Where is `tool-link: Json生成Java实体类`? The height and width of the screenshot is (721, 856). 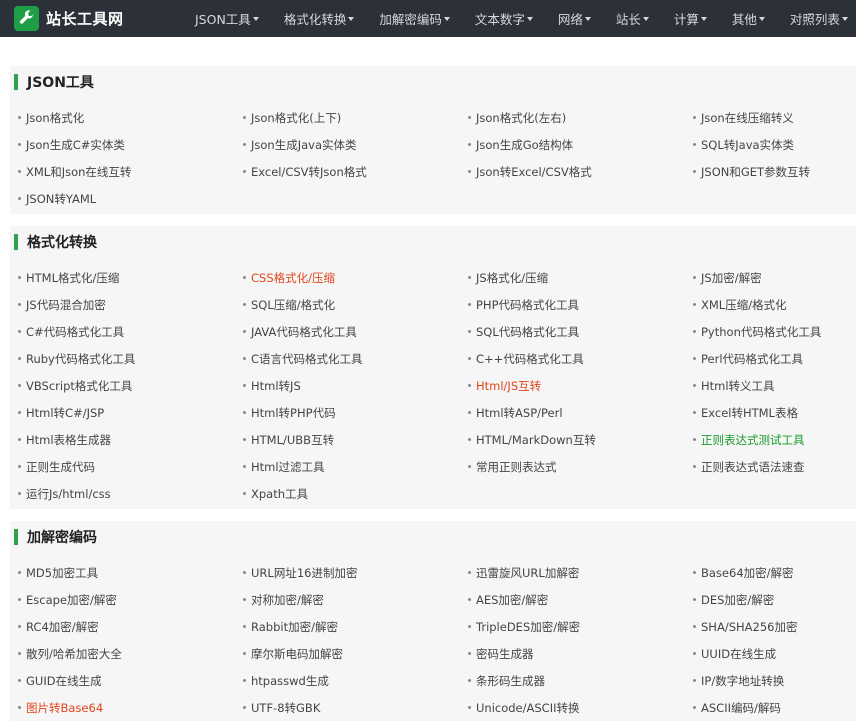
tool-link: Json生成Java实体类 is located at coordinates (355, 144).